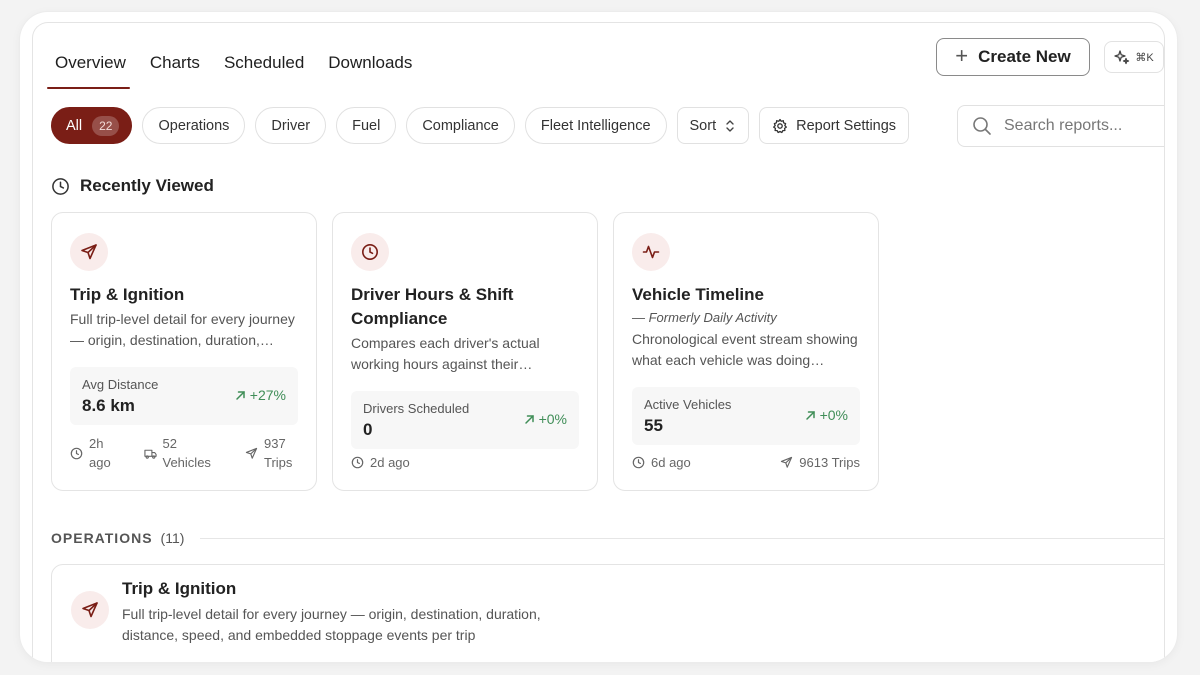 The height and width of the screenshot is (675, 1200). I want to click on footer-trips-text: 9613 Trips, so click(829, 462).